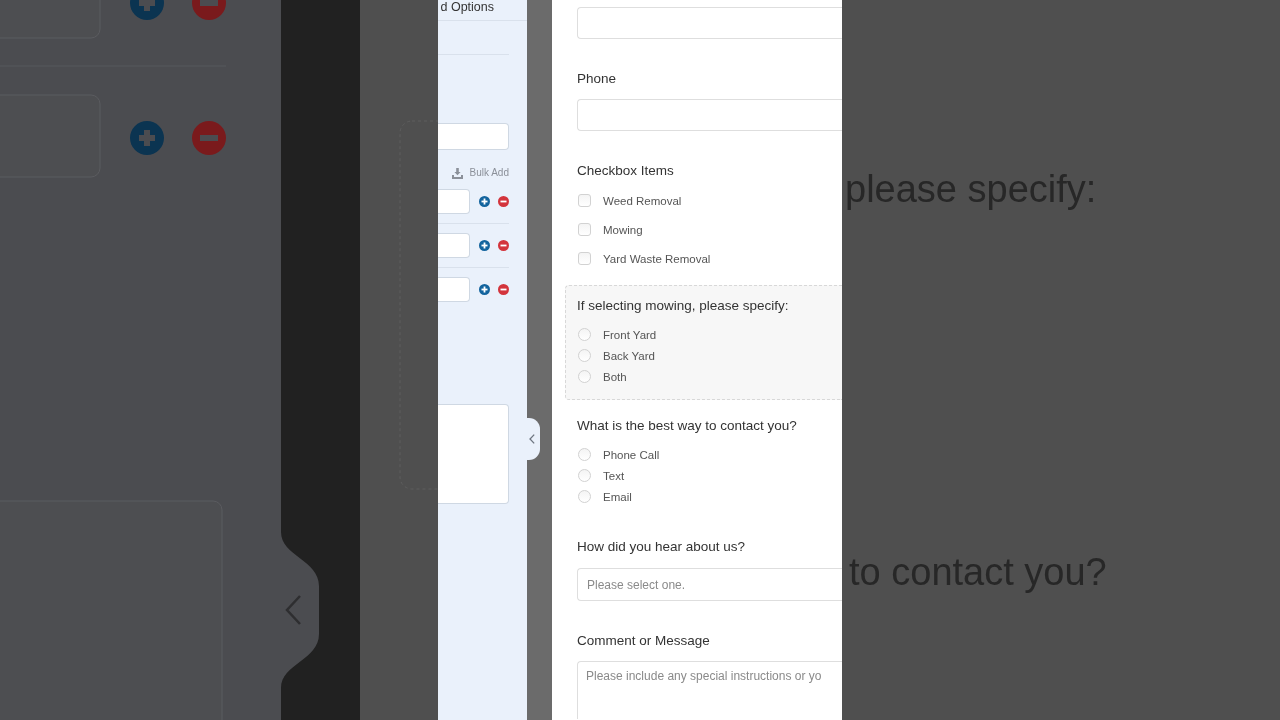 The image size is (1280, 720). What do you see at coordinates (661, 547) in the screenshot?
I see `field-label: How did you hear about us?` at bounding box center [661, 547].